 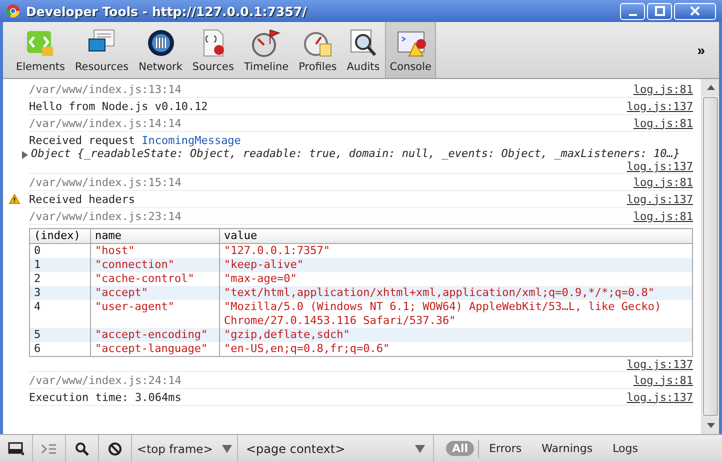 What do you see at coordinates (213, 50) in the screenshot?
I see `panel-tab: Sources` at bounding box center [213, 50].